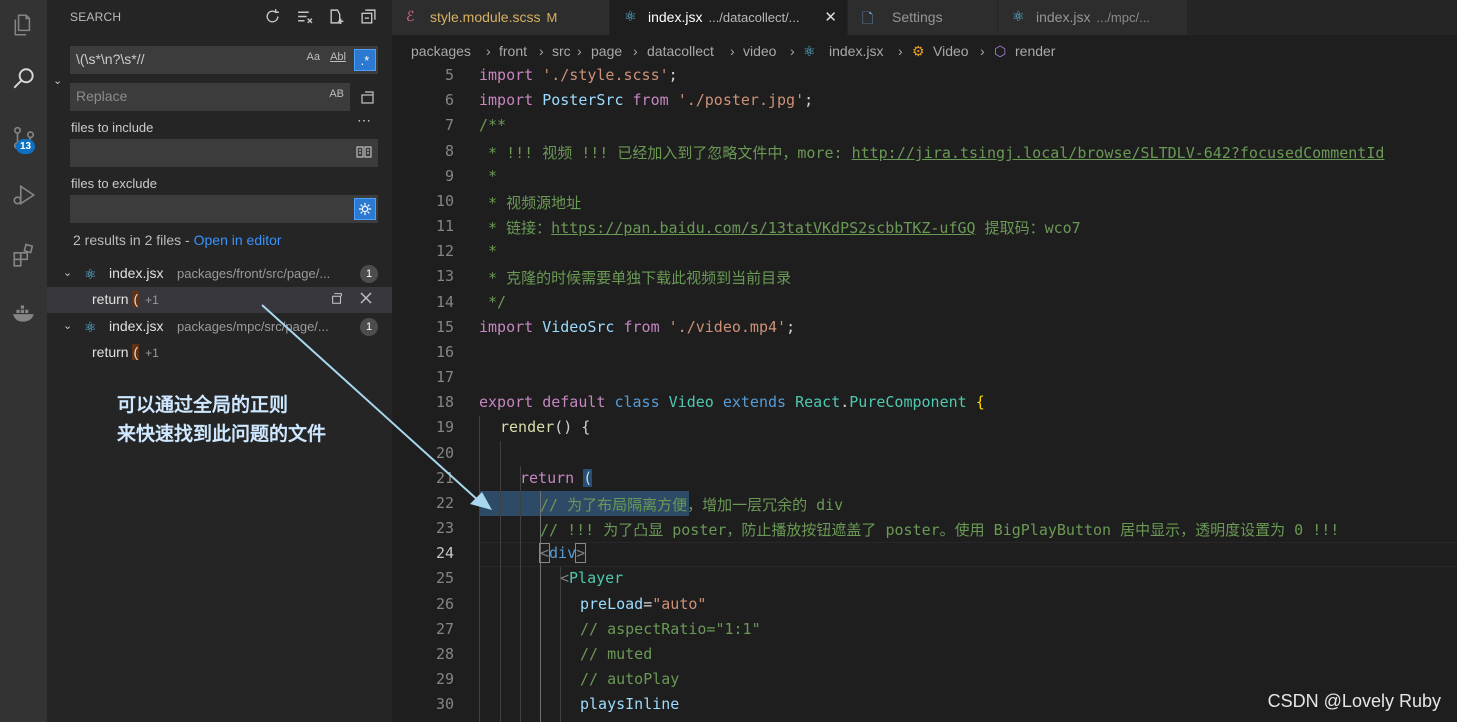 Image resolution: width=1457 pixels, height=722 pixels. I want to click on toggle-replace-chevron-icon: ⌄, so click(57, 80).